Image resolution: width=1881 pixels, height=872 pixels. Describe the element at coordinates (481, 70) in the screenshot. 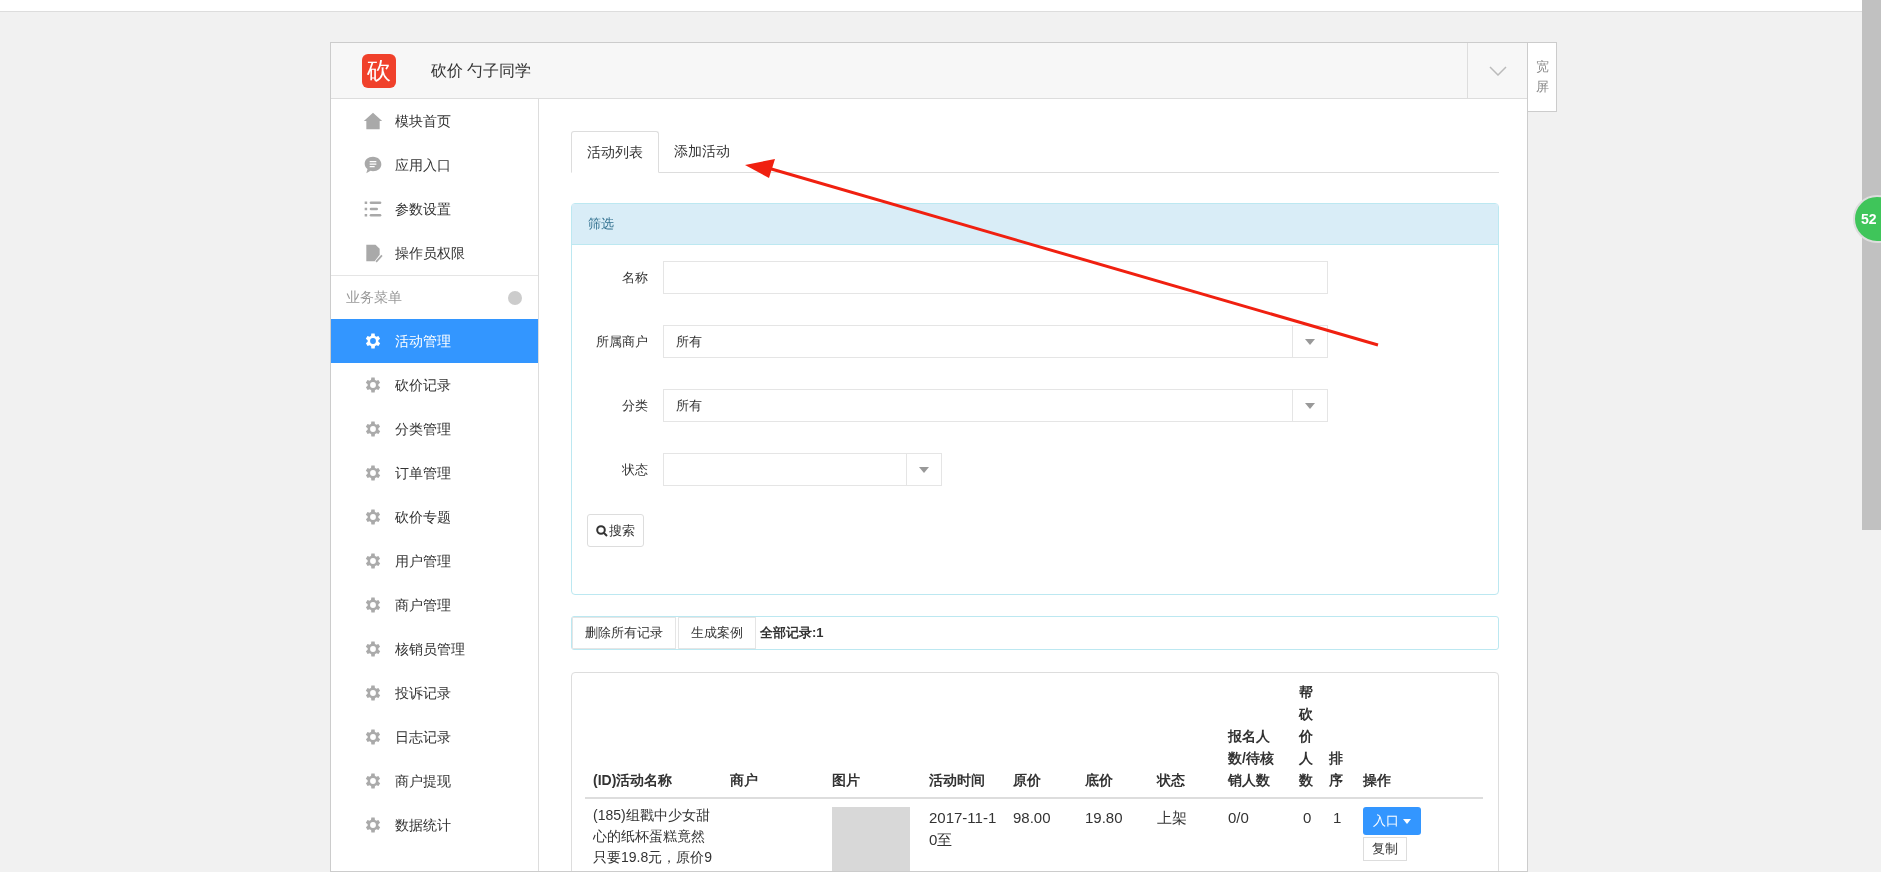

I see `app-title: 砍价 勺子同学` at that location.